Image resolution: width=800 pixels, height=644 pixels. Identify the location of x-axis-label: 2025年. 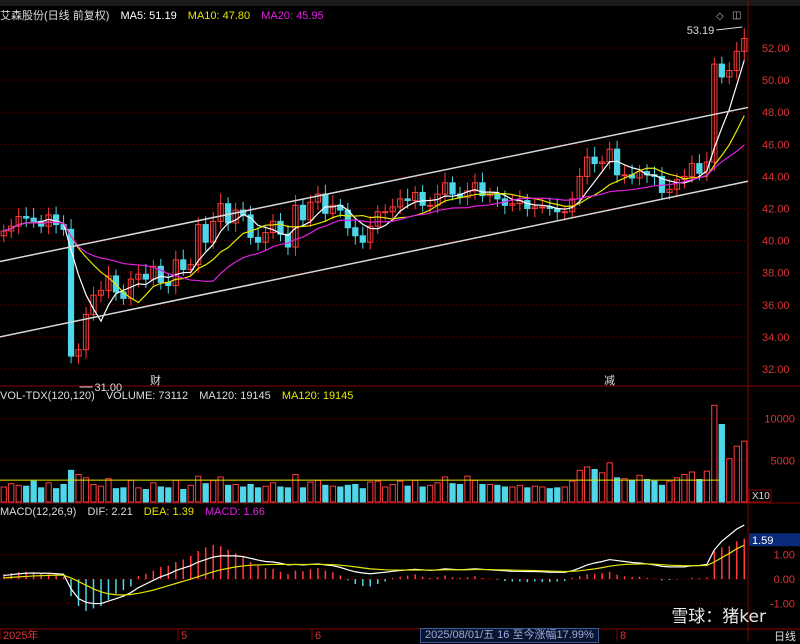
(20, 634).